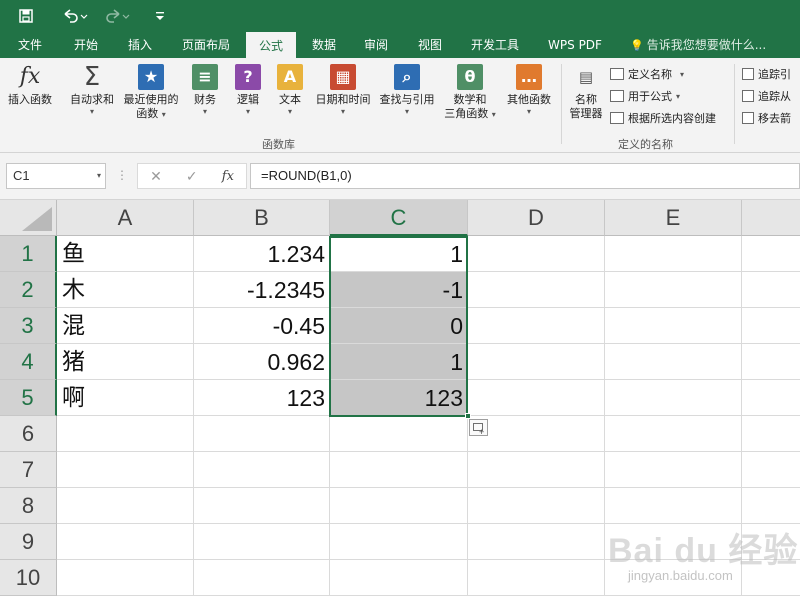 The width and height of the screenshot is (800, 600). I want to click on row-header-9: 9, so click(28, 542).